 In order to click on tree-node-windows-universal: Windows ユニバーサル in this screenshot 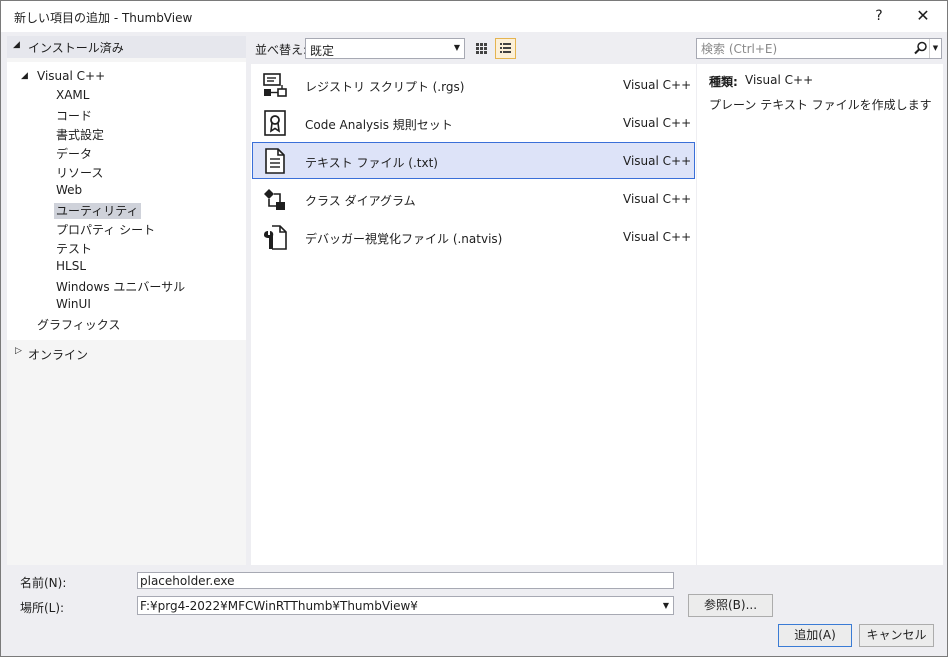, I will do `click(120, 286)`.